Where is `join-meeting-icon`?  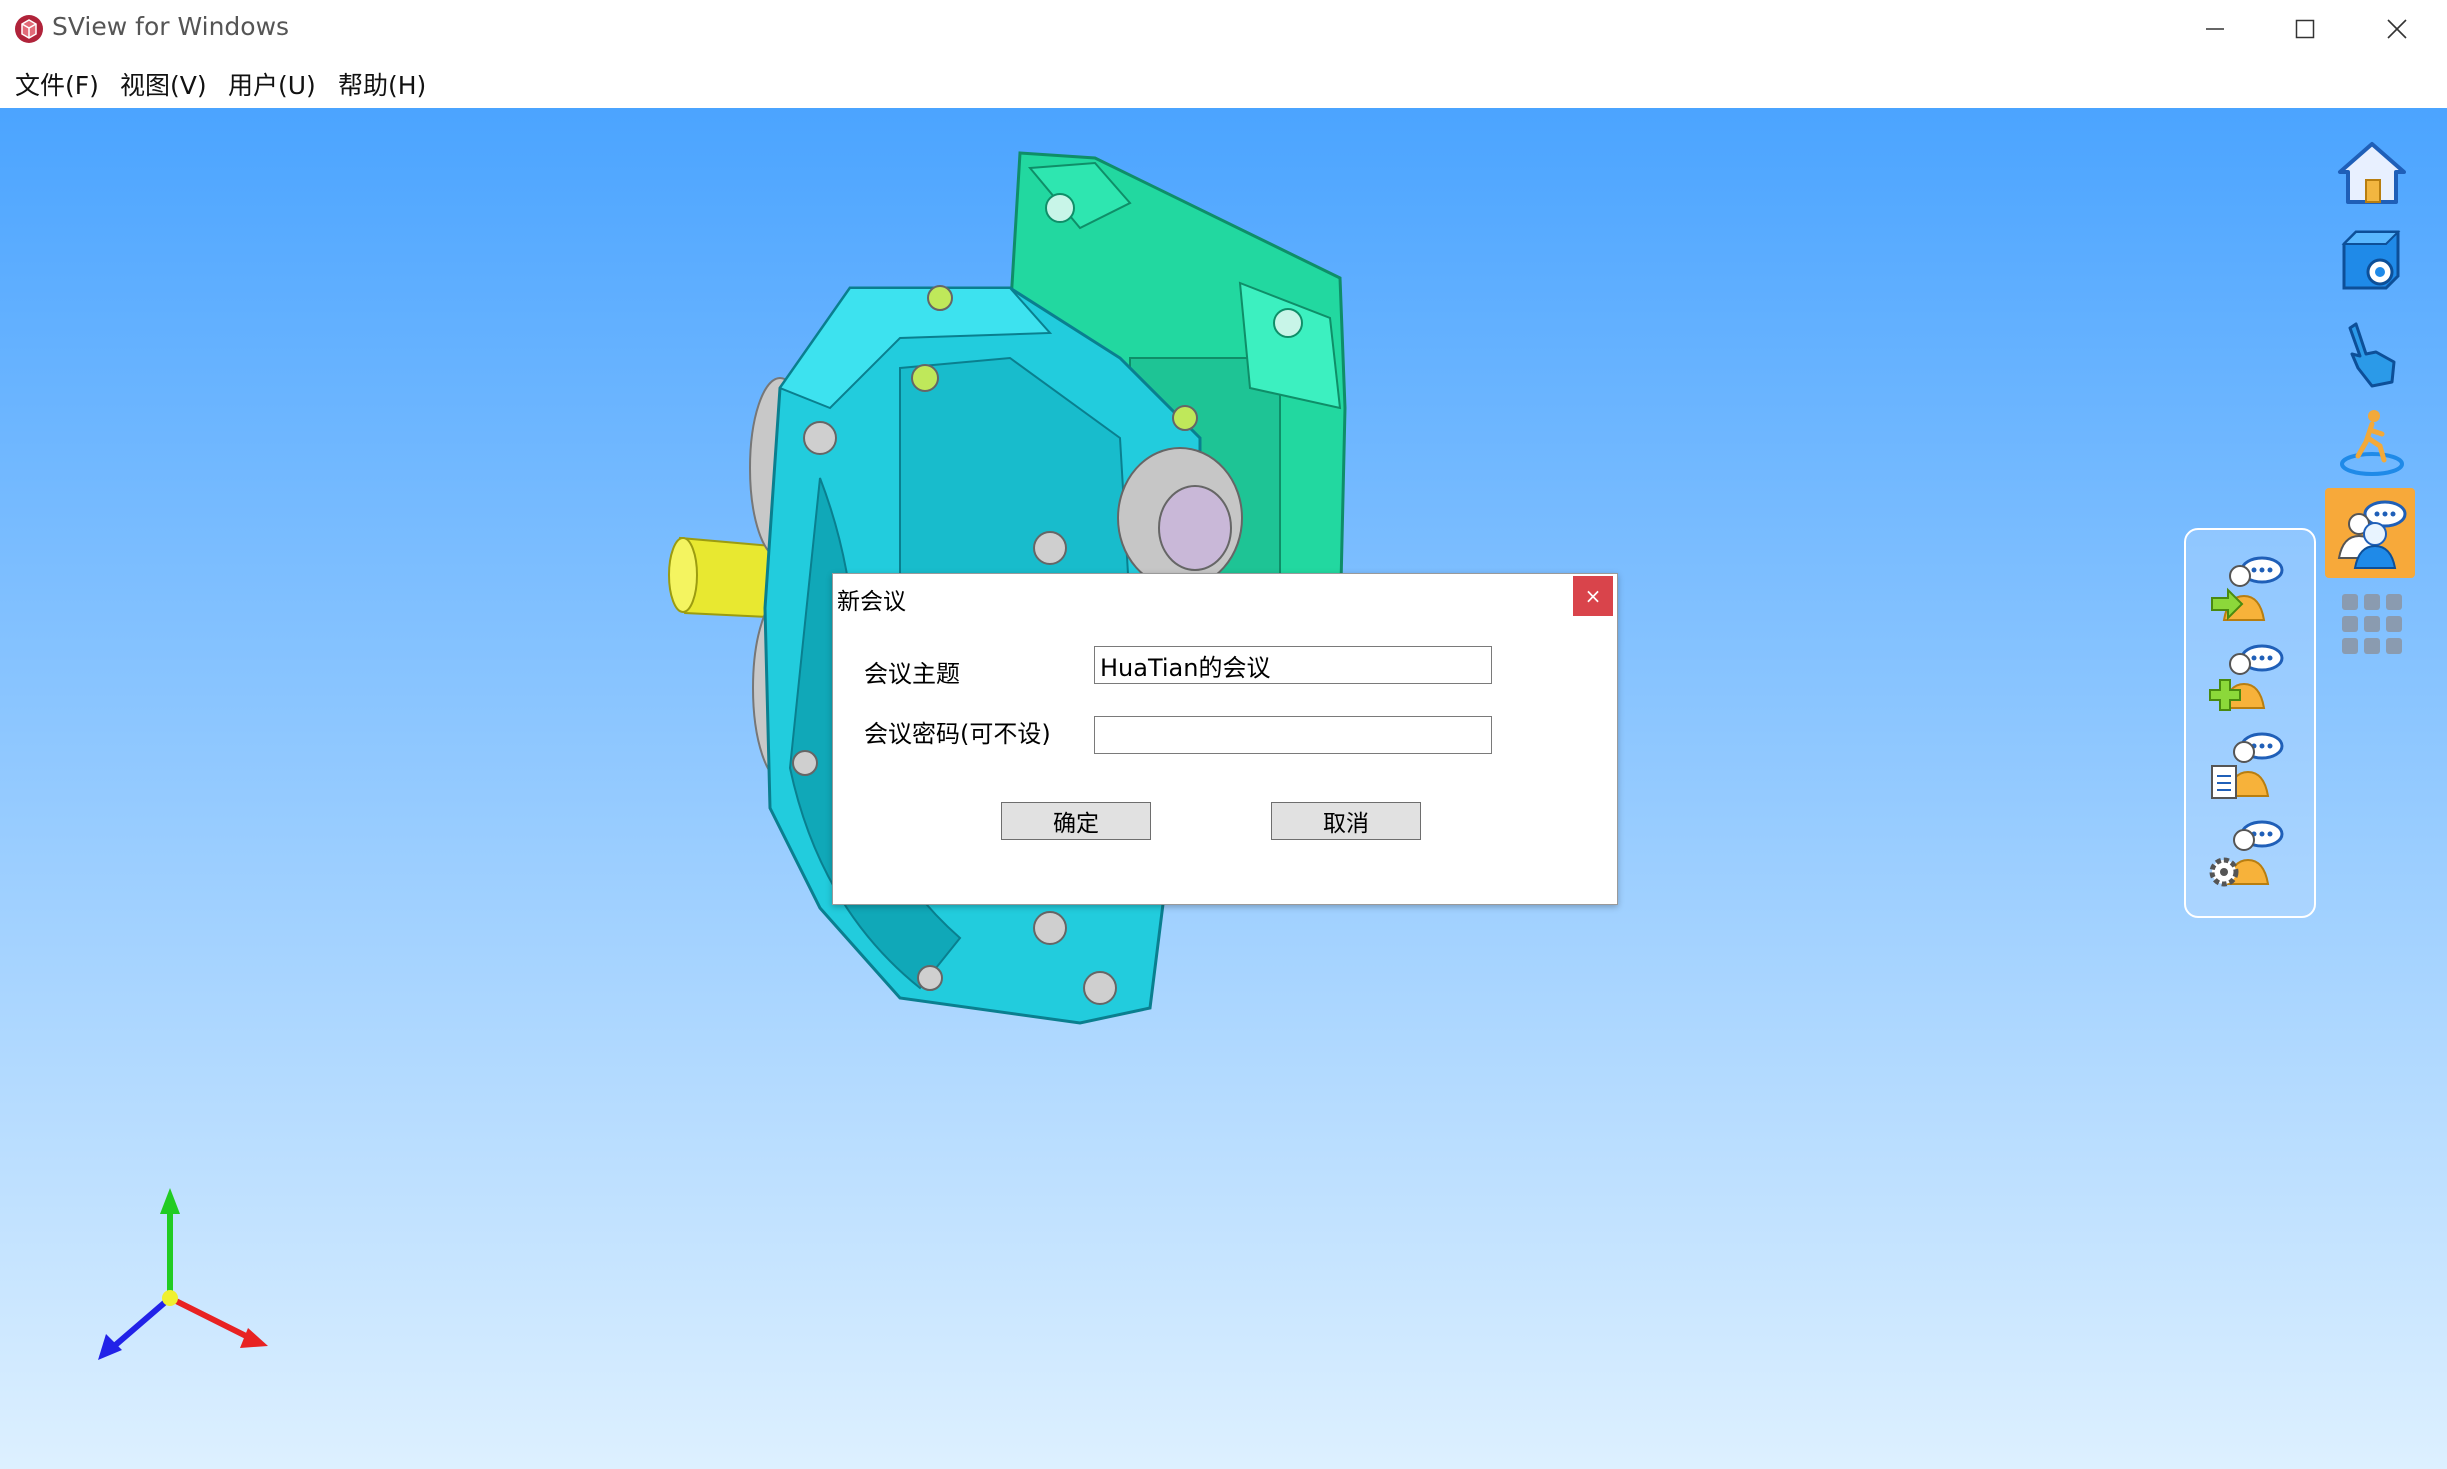
join-meeting-icon is located at coordinates (2247, 589).